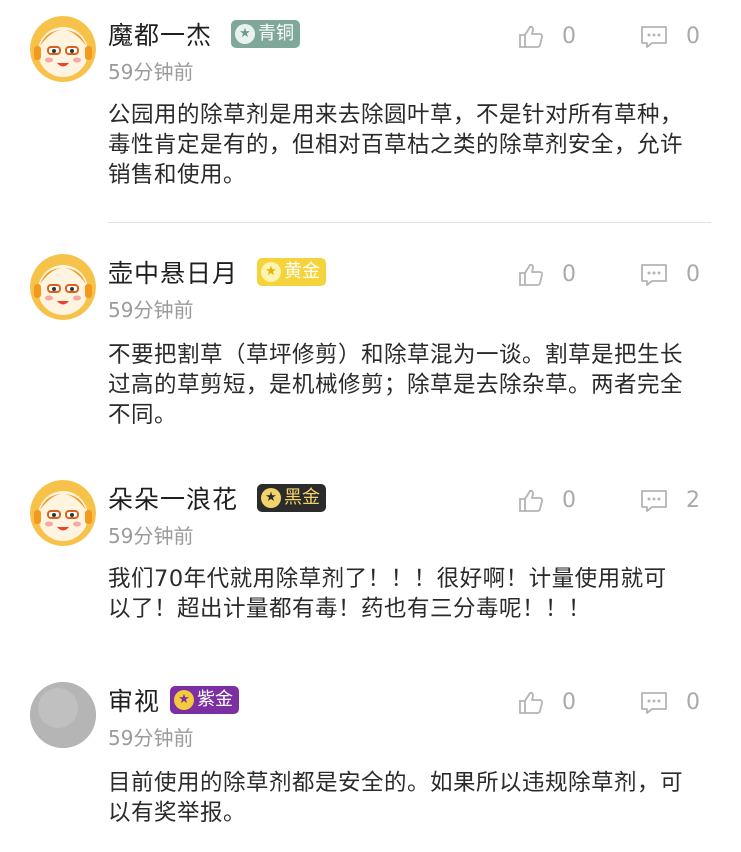  I want to click on level-badge: ★ 黑金, so click(291, 498).